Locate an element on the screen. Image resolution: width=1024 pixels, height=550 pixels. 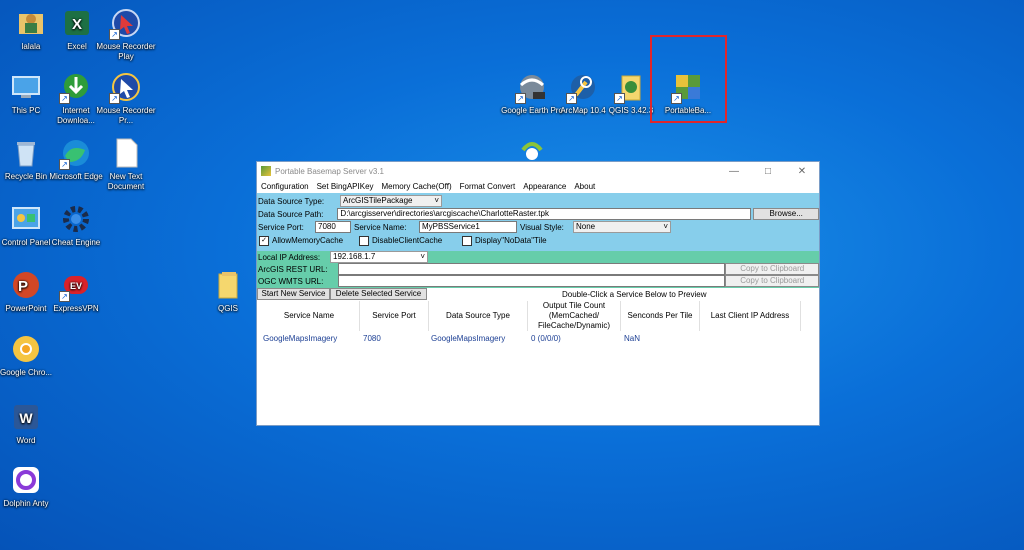
arcmap-icon: ↗ is located at coordinates (583, 87).